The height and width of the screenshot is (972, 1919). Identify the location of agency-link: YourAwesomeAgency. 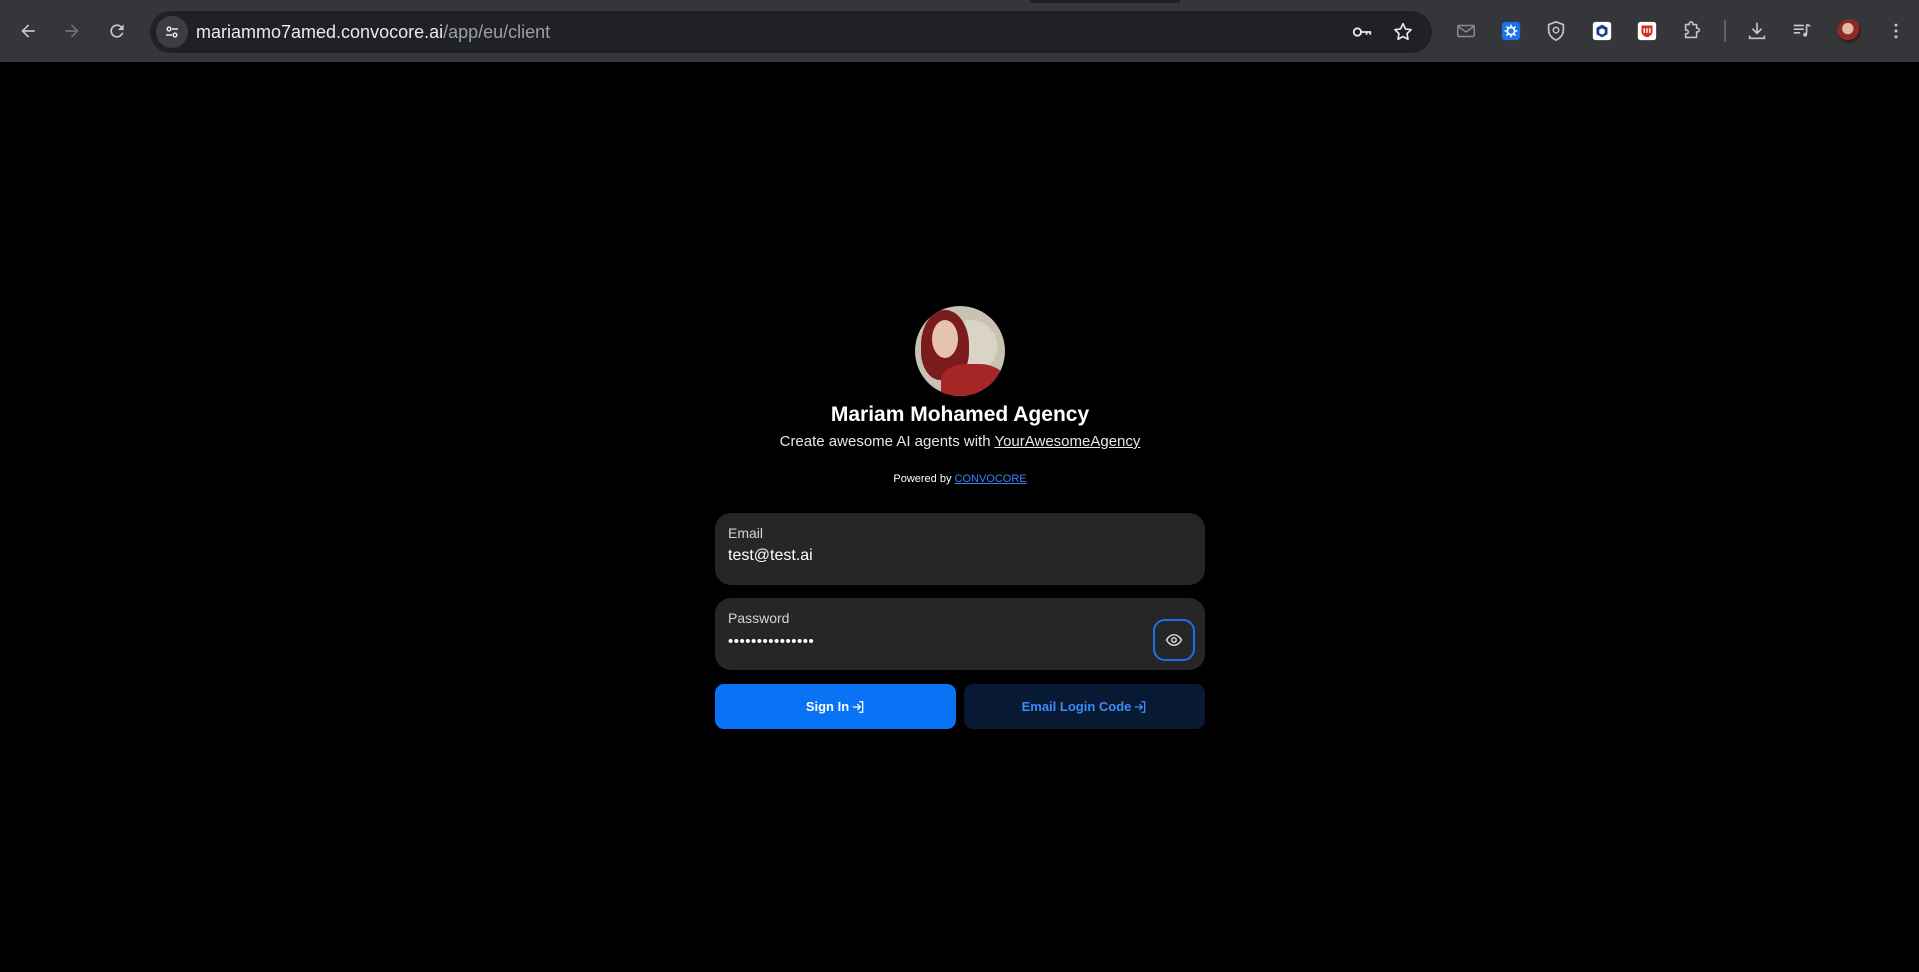
(1067, 441).